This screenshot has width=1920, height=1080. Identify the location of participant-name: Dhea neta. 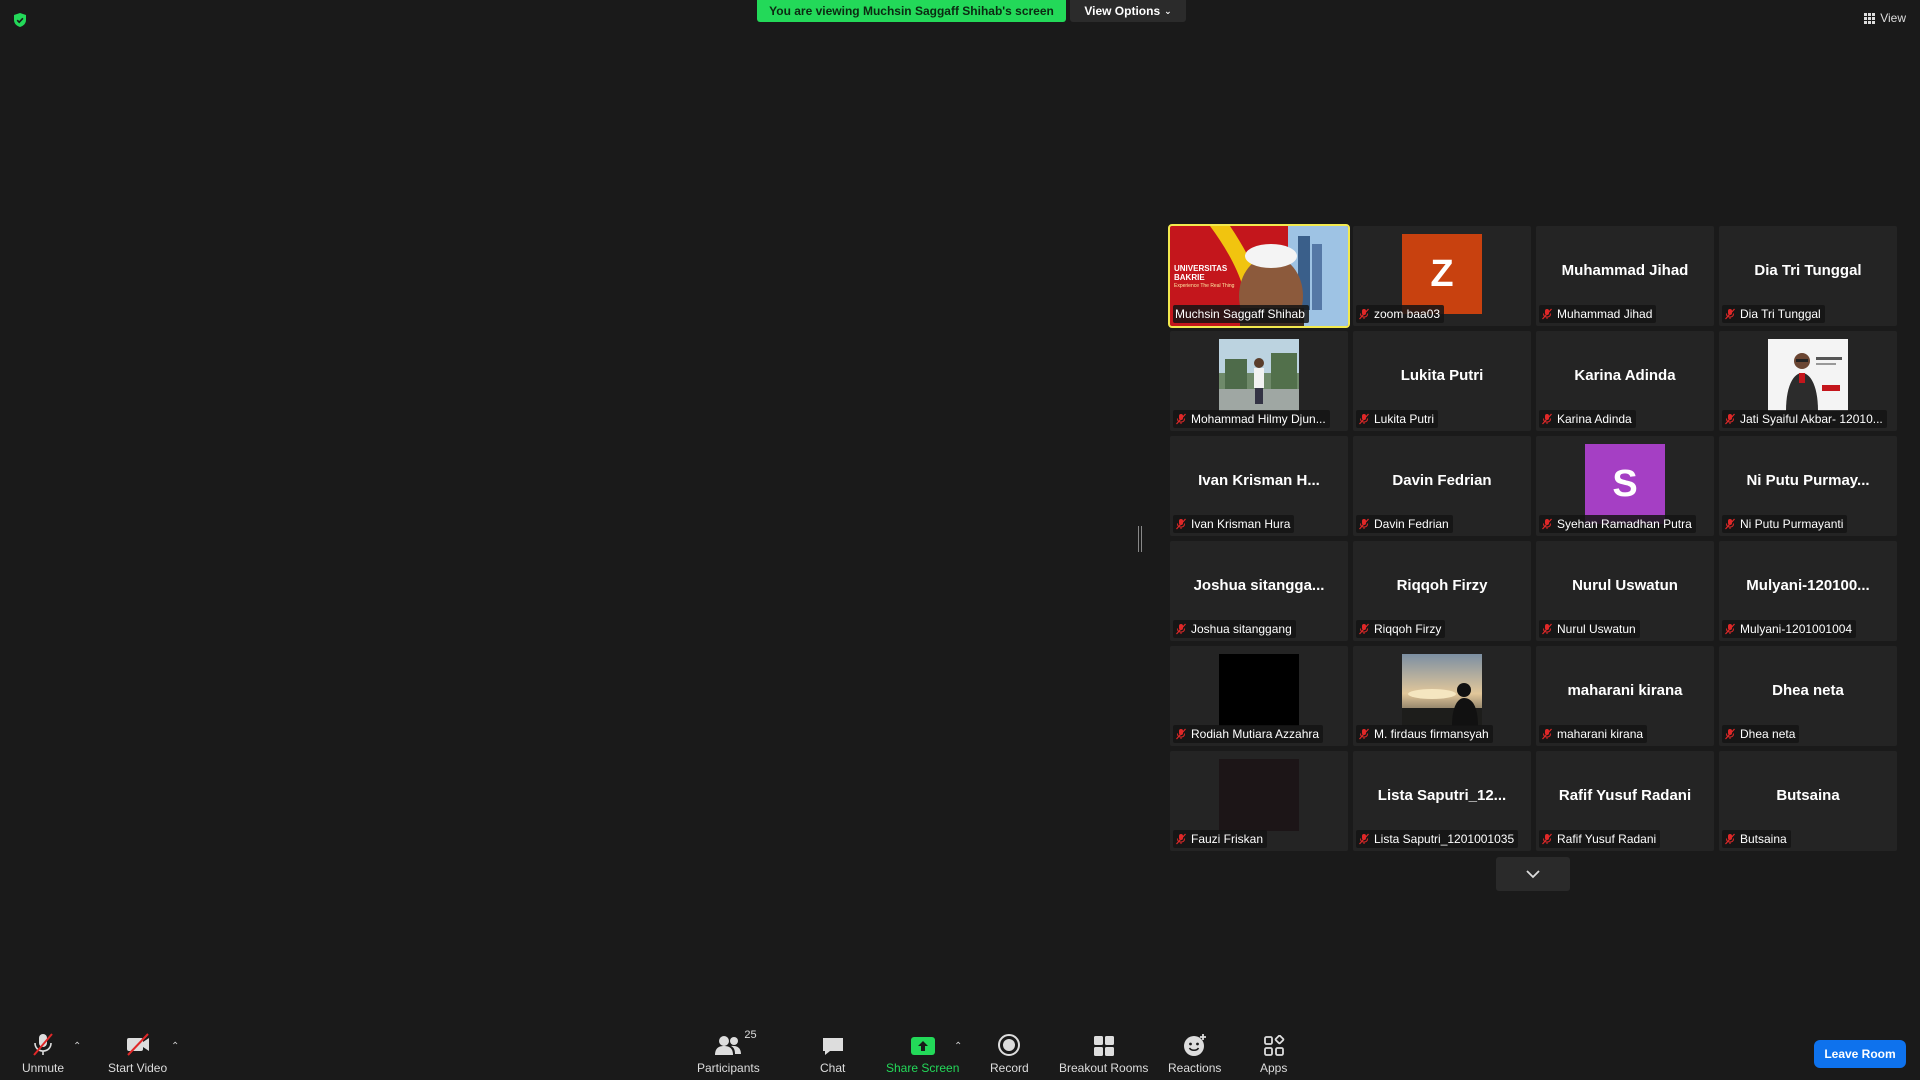
(1768, 734).